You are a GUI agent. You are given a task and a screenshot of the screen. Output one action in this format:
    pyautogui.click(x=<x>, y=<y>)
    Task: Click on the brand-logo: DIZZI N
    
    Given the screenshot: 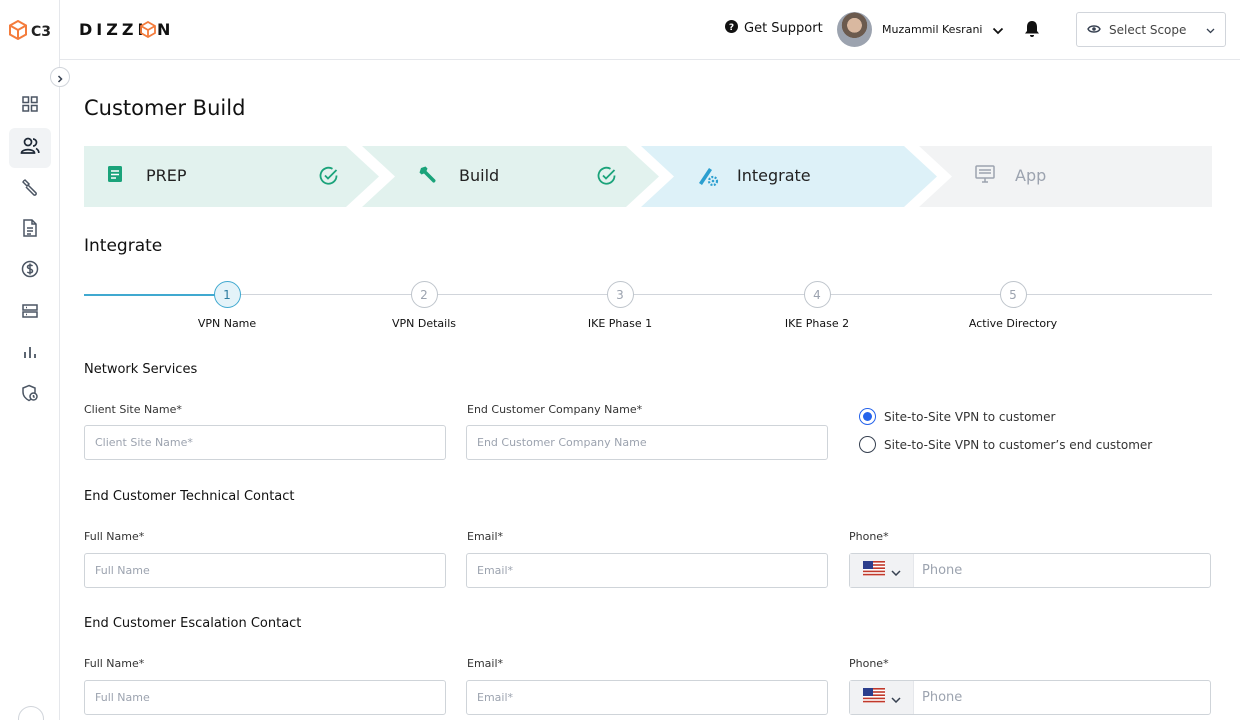 What is the action you would take?
    pyautogui.click(x=128, y=29)
    